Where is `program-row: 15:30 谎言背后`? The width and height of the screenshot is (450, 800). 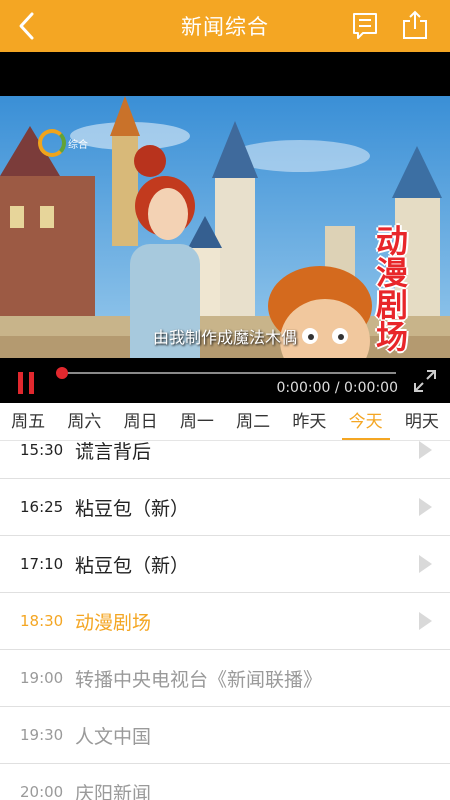 program-row: 15:30 谎言背后 is located at coordinates (225, 460).